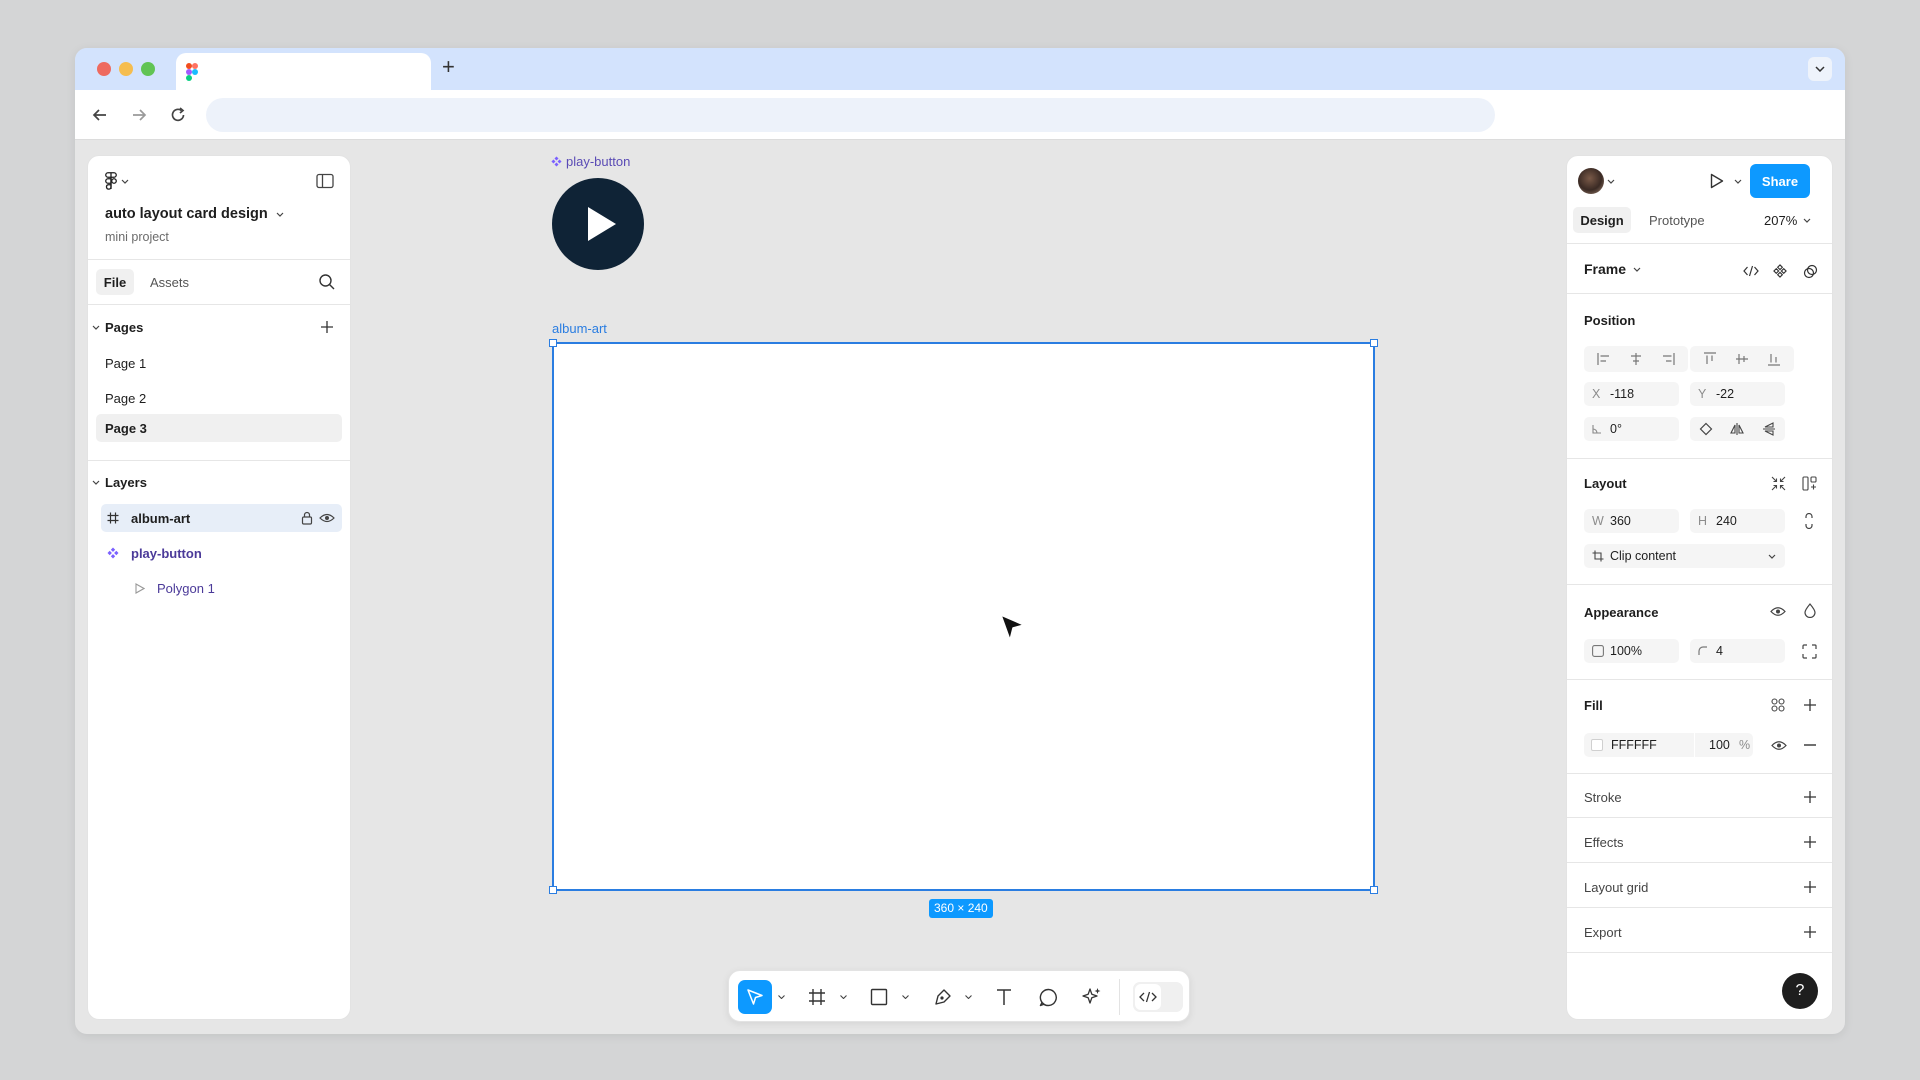 The image size is (1920, 1080). What do you see at coordinates (1604, 359) in the screenshot?
I see `align-left-icon` at bounding box center [1604, 359].